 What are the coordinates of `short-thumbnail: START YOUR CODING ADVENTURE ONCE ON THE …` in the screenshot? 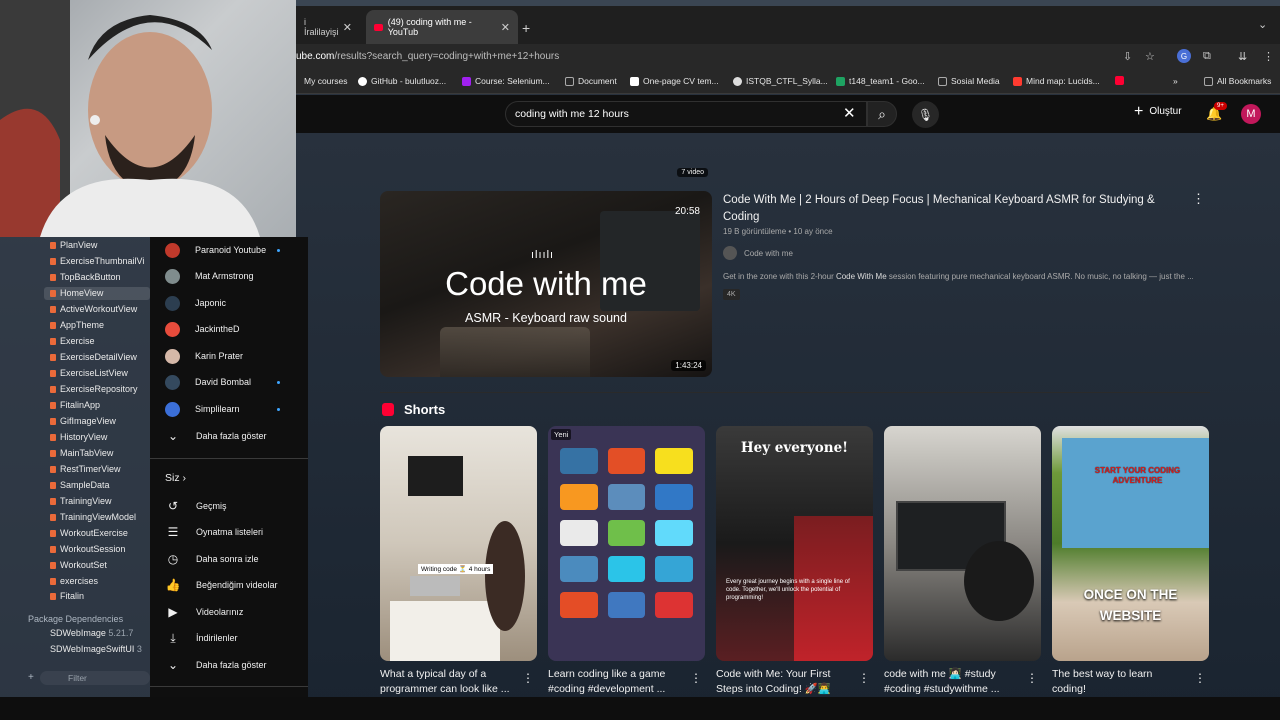 It's located at (1130, 543).